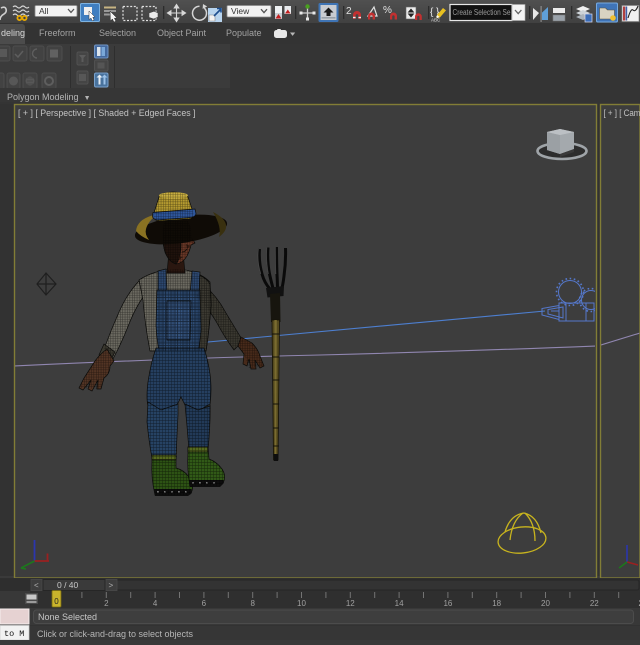 The image size is (640, 645). Describe the element at coordinates (67, 617) in the screenshot. I see `svg-text: None Selected` at that location.